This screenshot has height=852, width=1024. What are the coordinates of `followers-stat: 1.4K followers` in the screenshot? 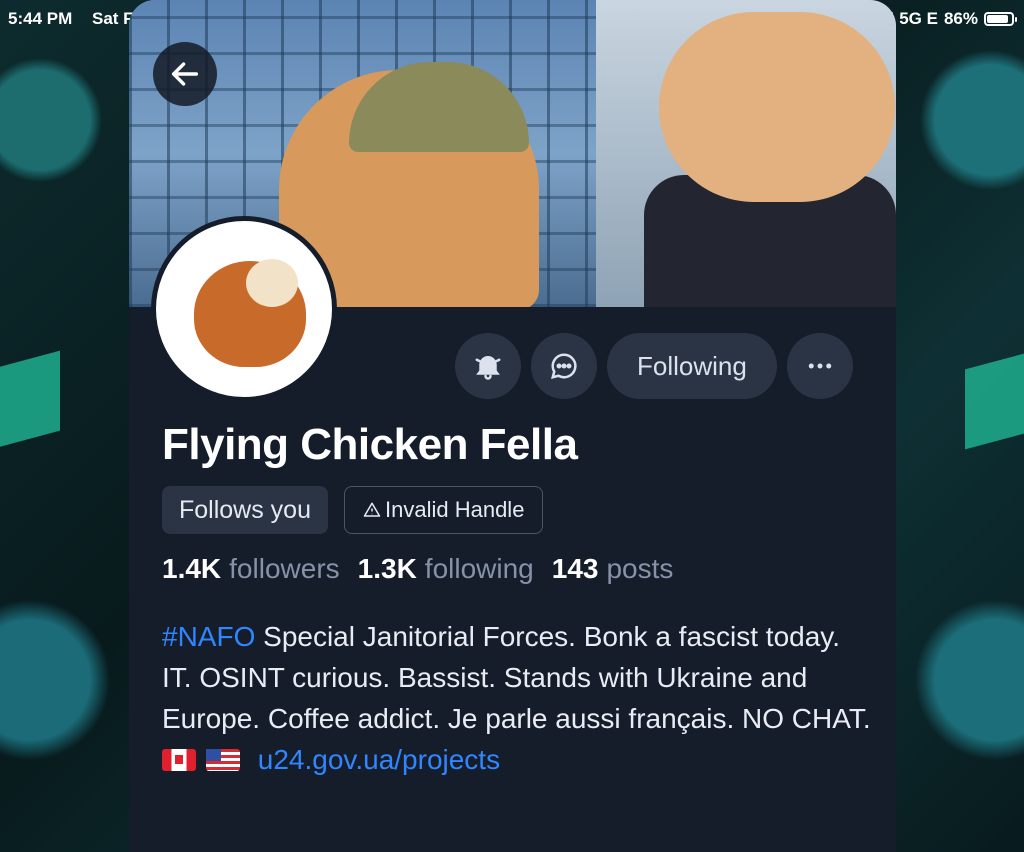 It's located at (251, 569).